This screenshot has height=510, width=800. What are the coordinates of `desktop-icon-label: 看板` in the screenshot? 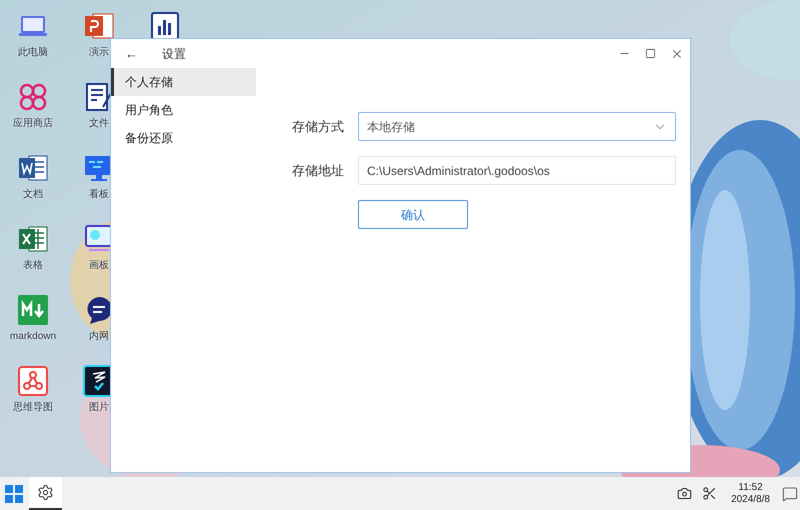 It's located at (99, 195).